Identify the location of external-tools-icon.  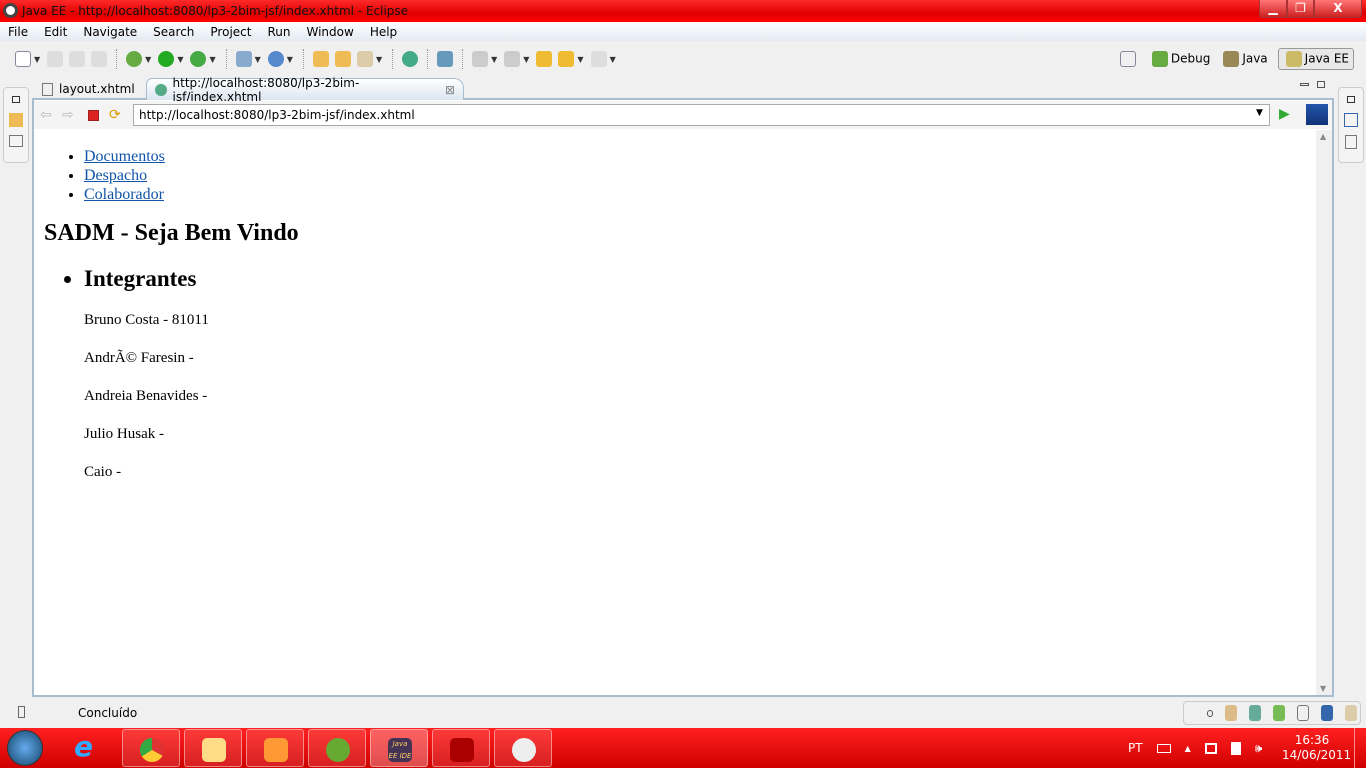
(198, 59).